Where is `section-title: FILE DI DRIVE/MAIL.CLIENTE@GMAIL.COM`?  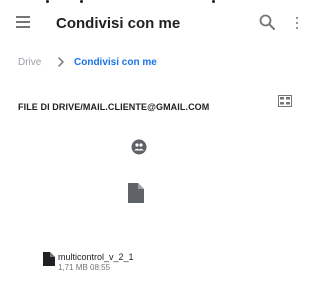 section-title: FILE DI DRIVE/MAIL.CLIENTE@GMAIL.COM is located at coordinates (114, 107).